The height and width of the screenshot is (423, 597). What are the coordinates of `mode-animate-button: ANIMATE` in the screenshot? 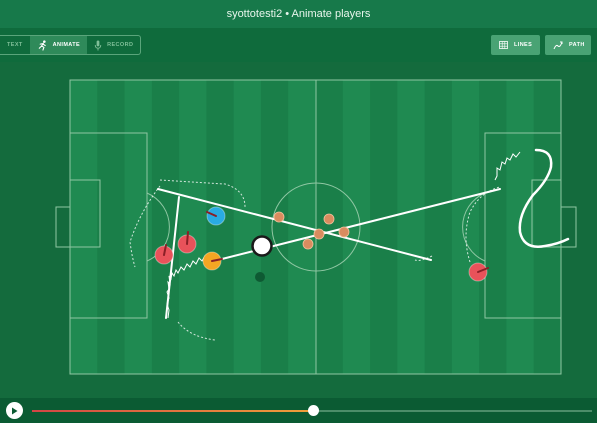 It's located at (58, 45).